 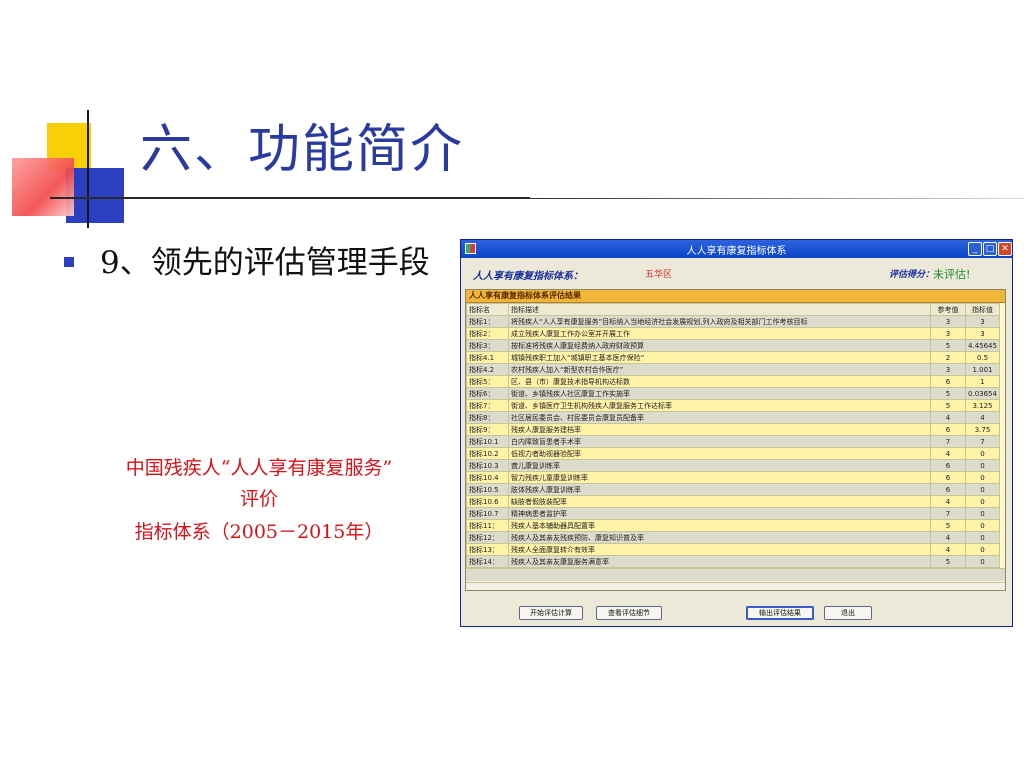 I want to click on window-header: 人人享有康复指标体系： 五华区 评估得分： 未评估!, so click(x=736, y=273).